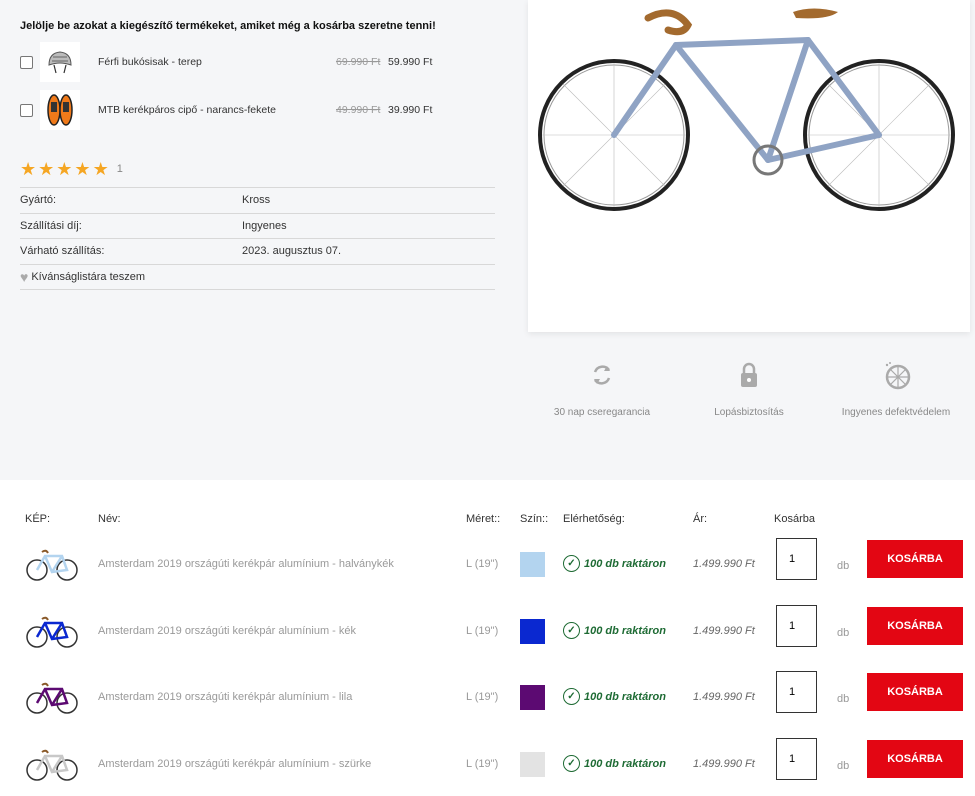  I want to click on info-value: 2023. augusztus 07., so click(292, 251).